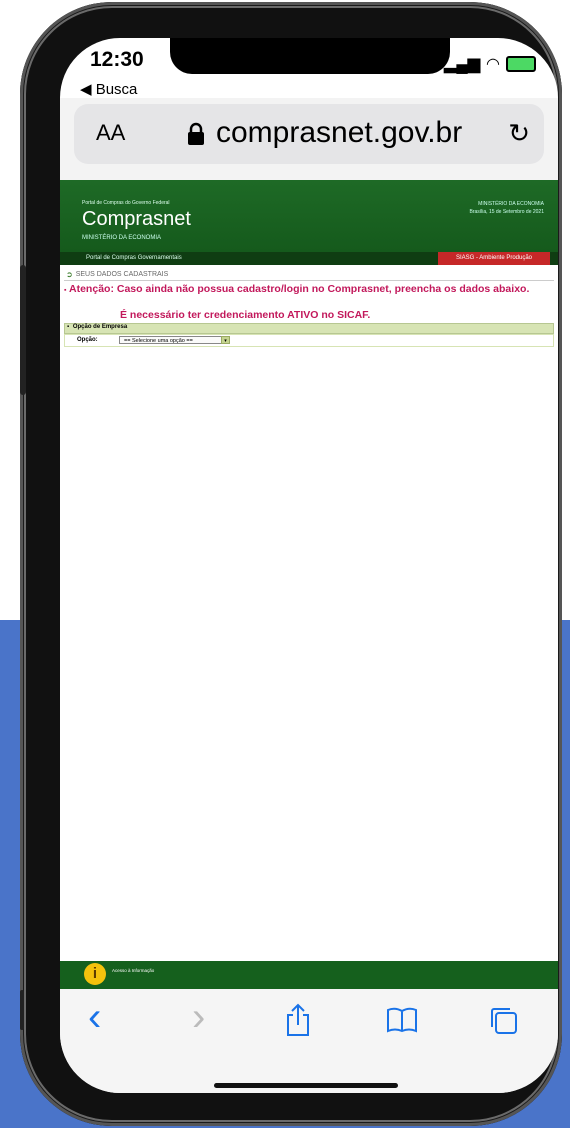 This screenshot has height=1128, width=570. I want to click on url-text: comprasnet.gov.br, so click(339, 133).